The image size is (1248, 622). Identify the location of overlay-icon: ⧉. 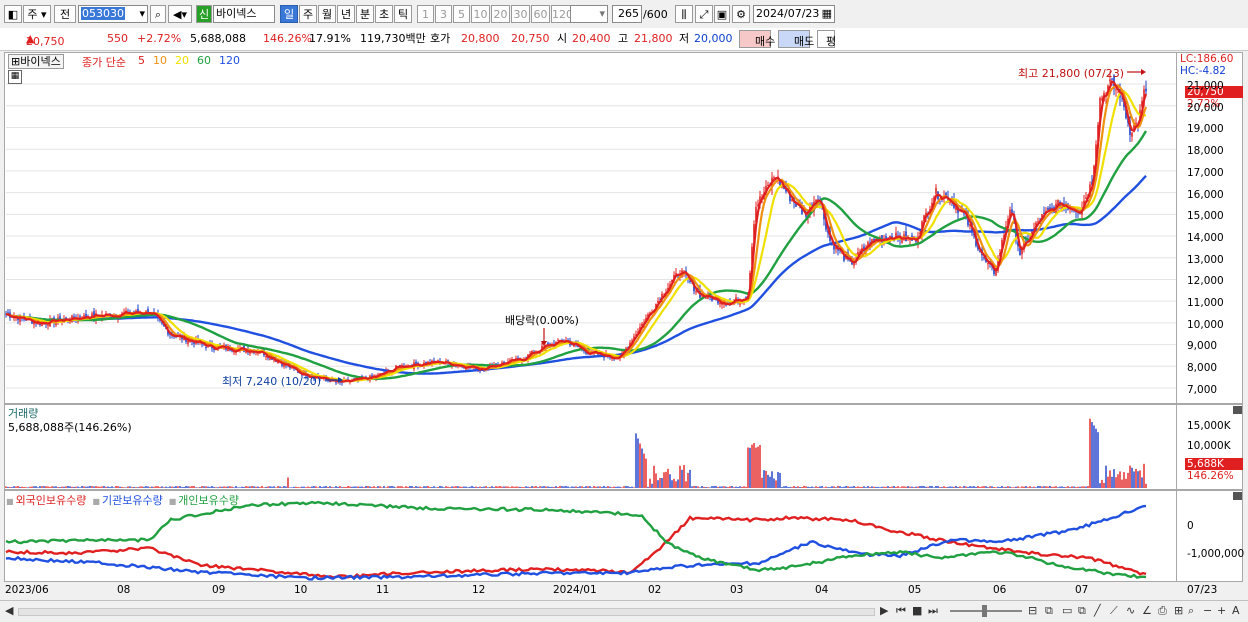
(1082, 611).